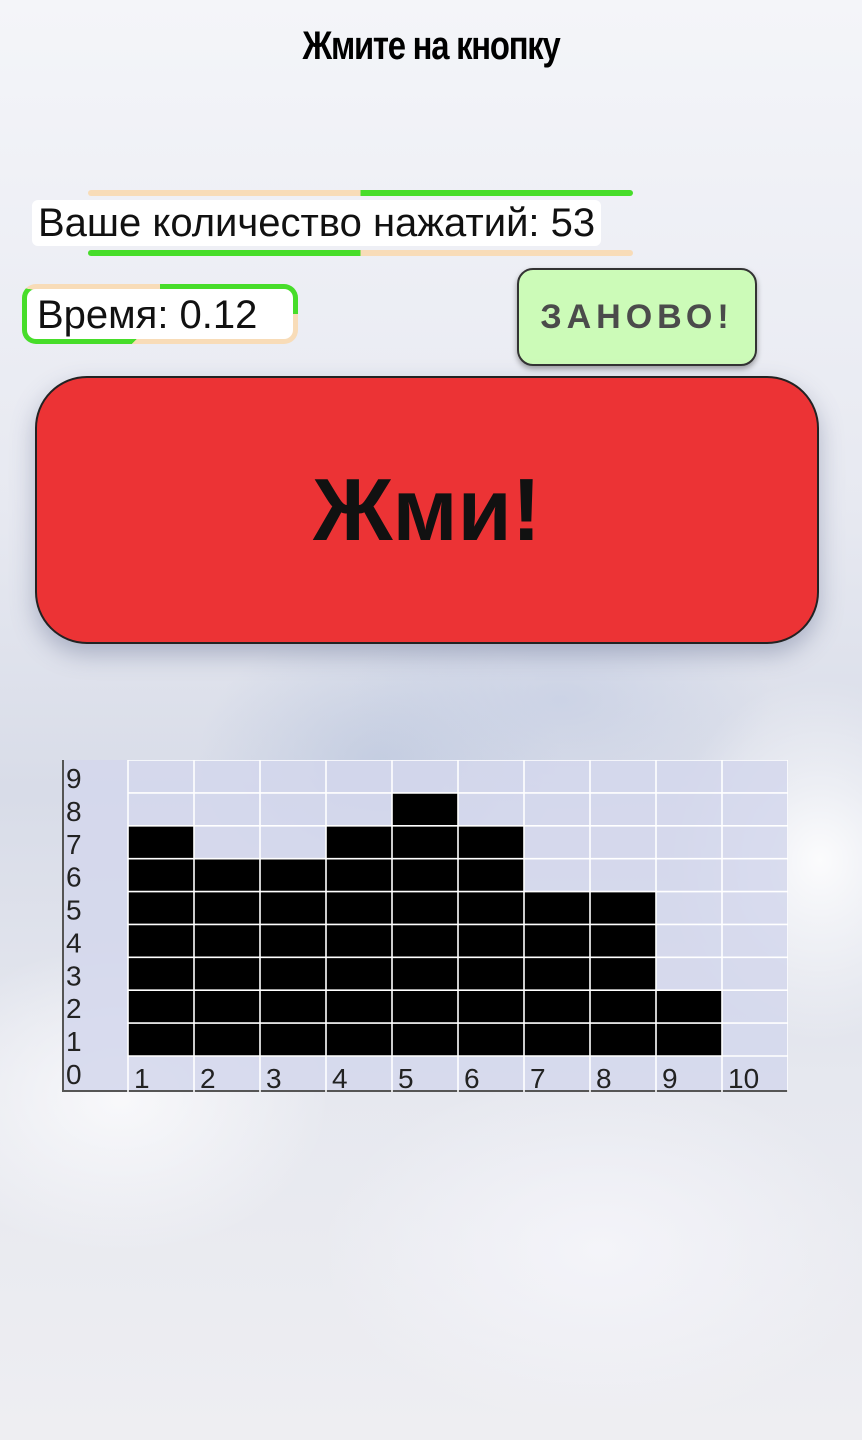 The height and width of the screenshot is (1440, 862). I want to click on y-tick-label: 7, so click(74, 844).